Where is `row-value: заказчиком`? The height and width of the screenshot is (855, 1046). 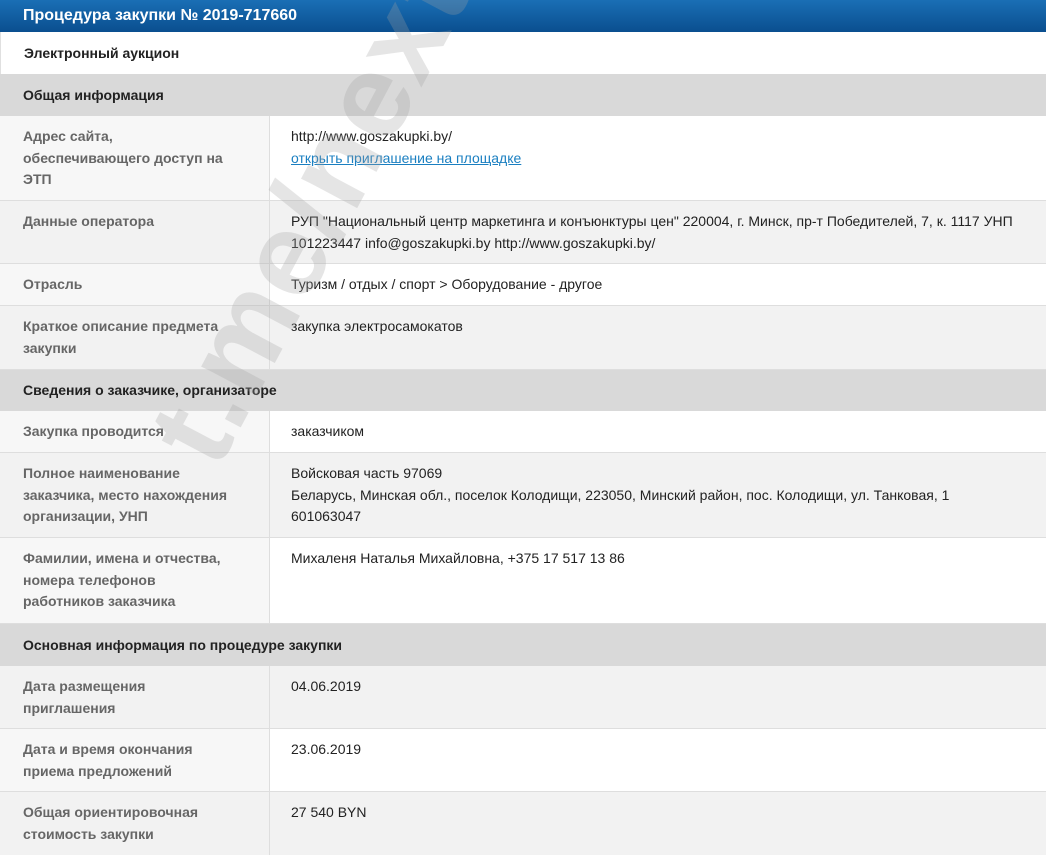 row-value: заказчиком is located at coordinates (658, 431).